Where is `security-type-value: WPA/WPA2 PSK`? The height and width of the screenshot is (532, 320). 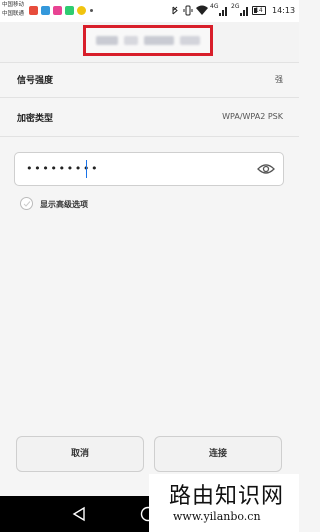 security-type-value: WPA/WPA2 PSK is located at coordinates (252, 116).